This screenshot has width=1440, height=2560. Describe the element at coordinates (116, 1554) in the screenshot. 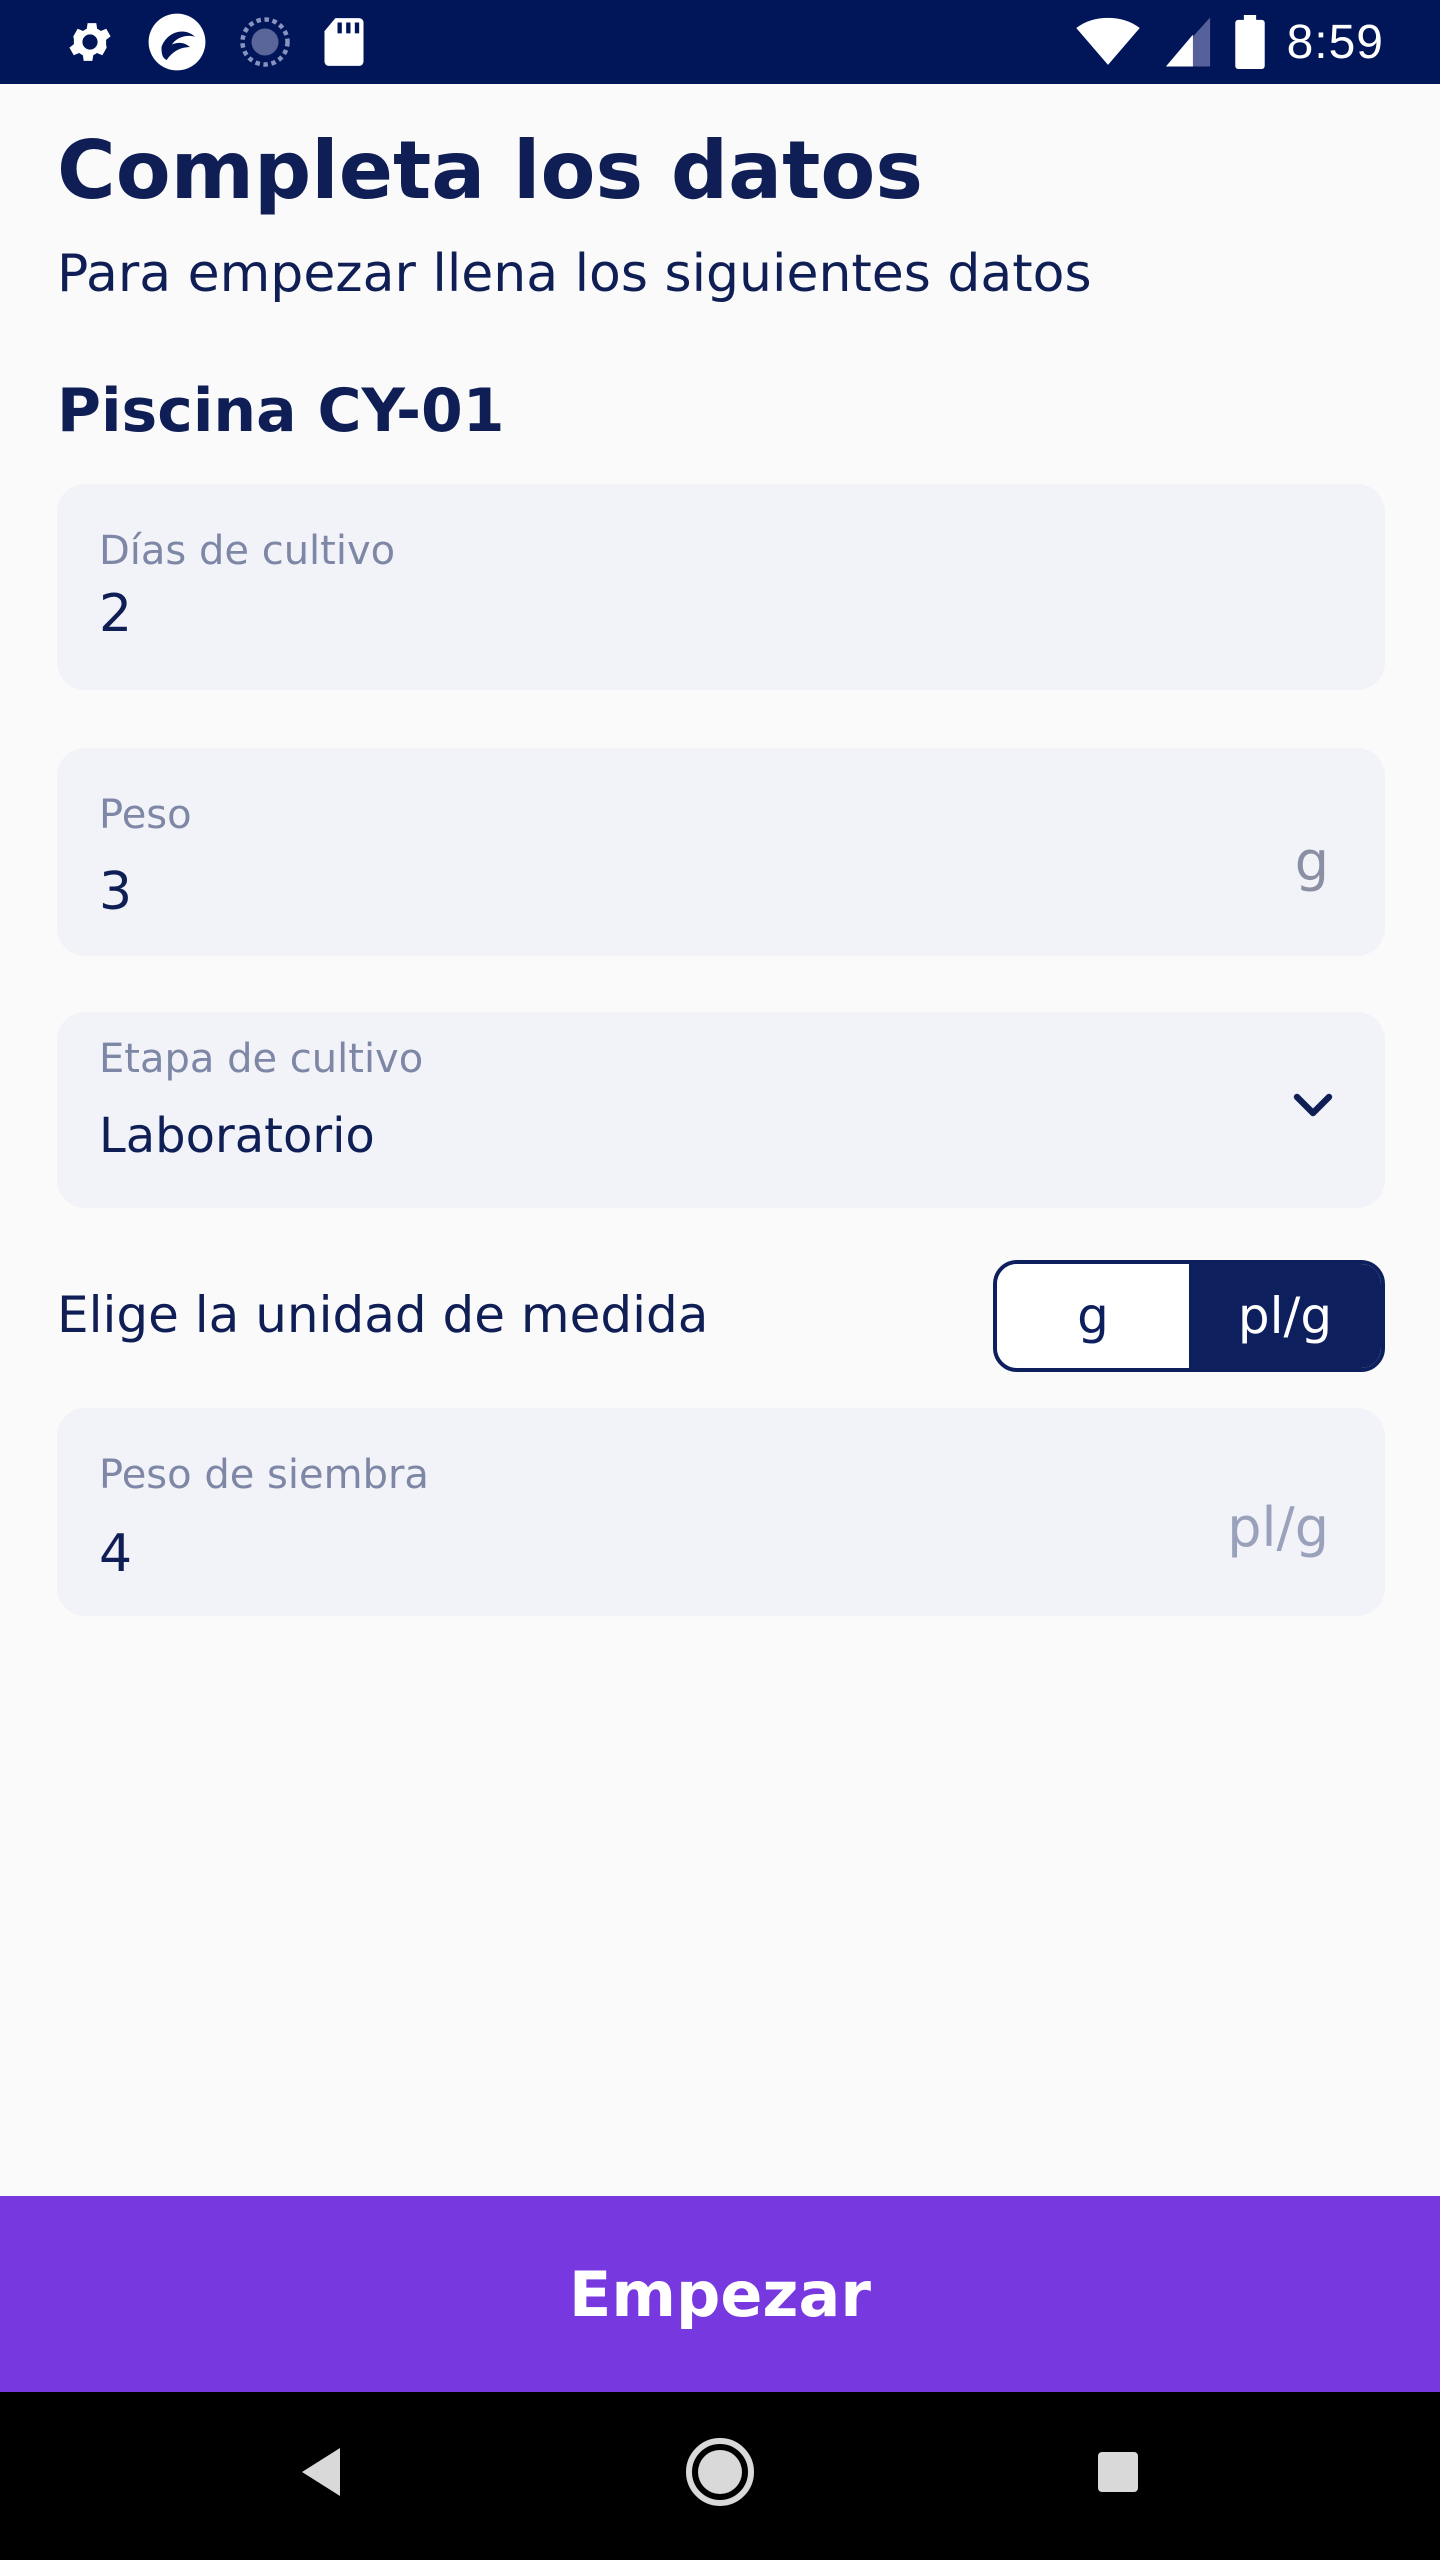

I see `seed-weight-value: 4` at that location.